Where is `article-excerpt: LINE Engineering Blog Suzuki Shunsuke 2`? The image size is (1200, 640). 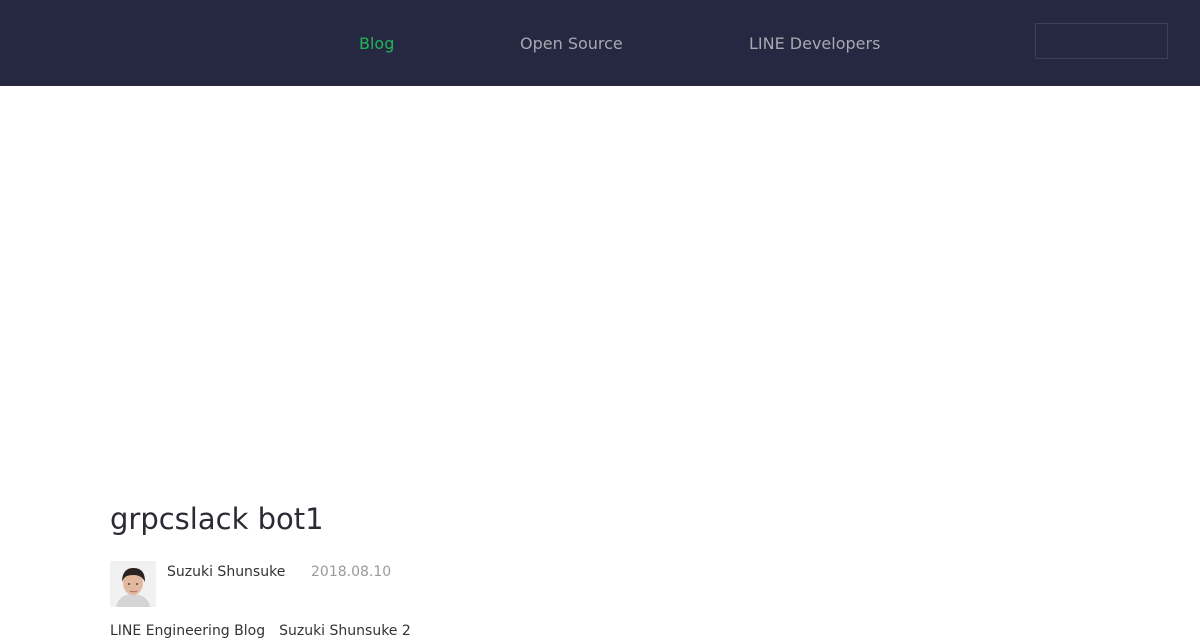
article-excerpt: LINE Engineering Blog Suzuki Shunsuke 2 is located at coordinates (260, 631).